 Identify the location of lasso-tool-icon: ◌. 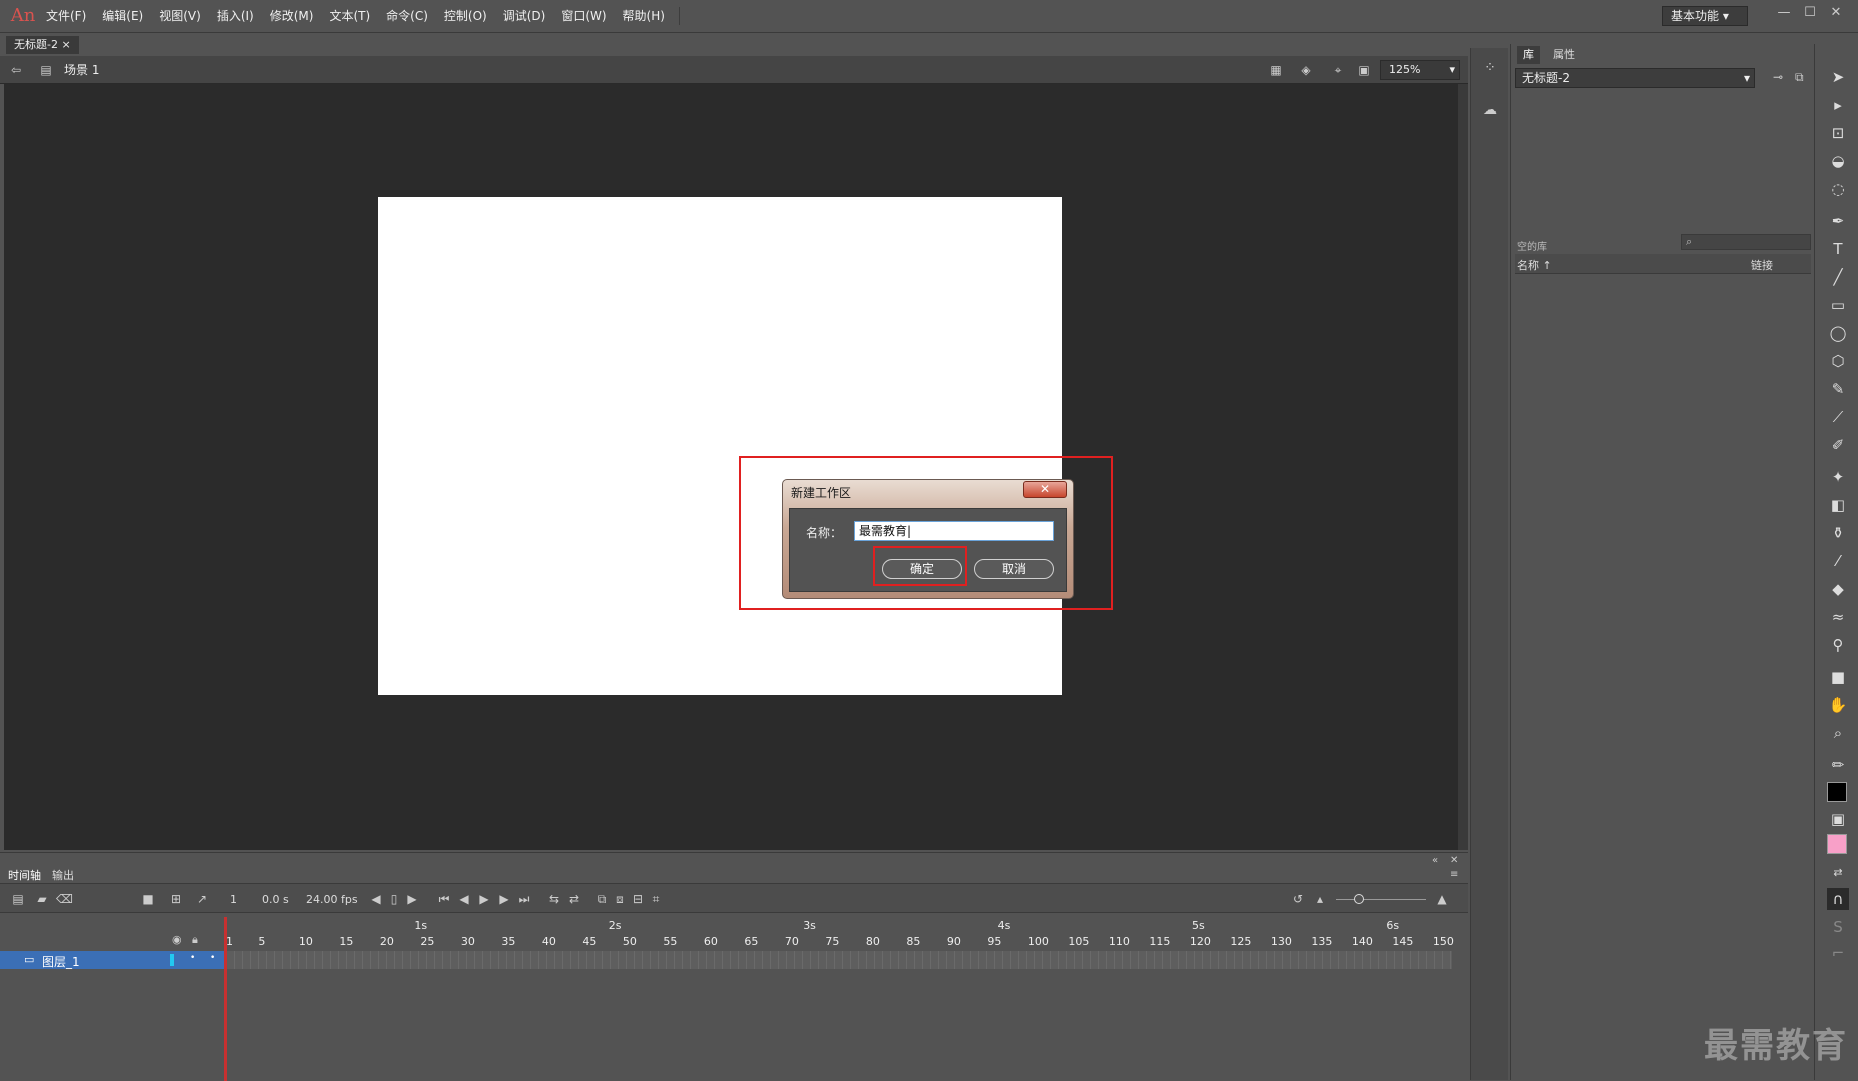
(1838, 189).